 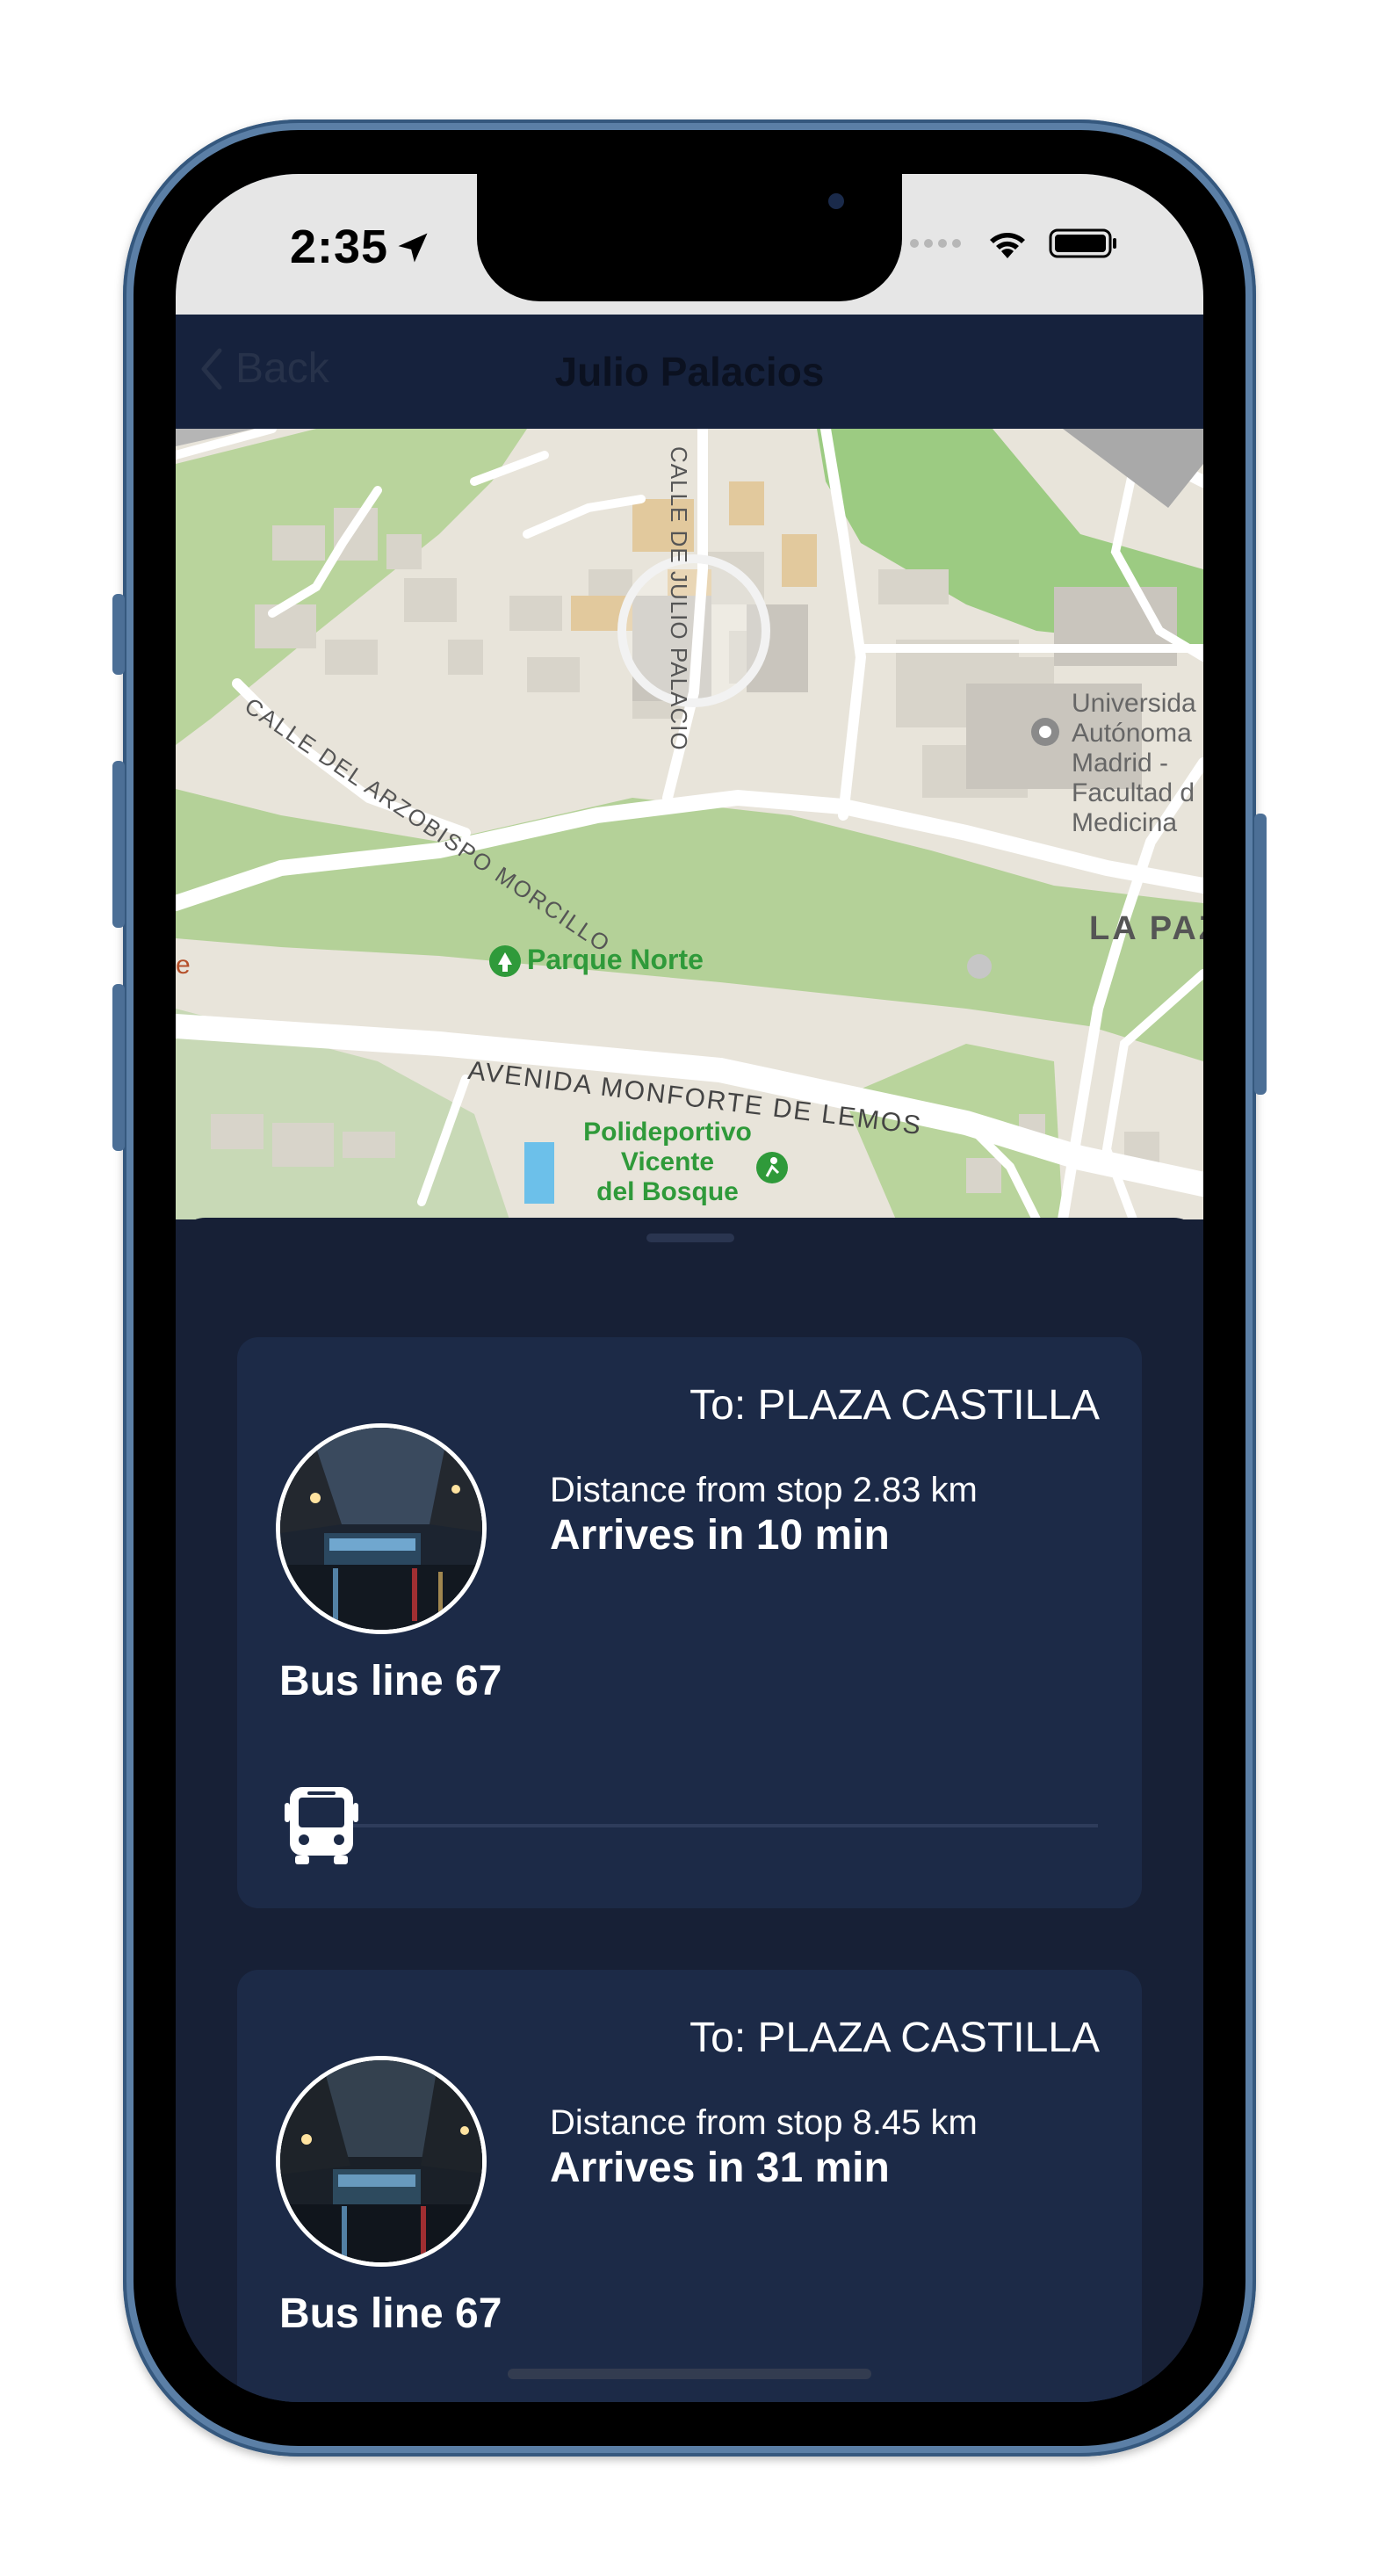 What do you see at coordinates (183, 965) in the screenshot?
I see `map-label-edge: e` at bounding box center [183, 965].